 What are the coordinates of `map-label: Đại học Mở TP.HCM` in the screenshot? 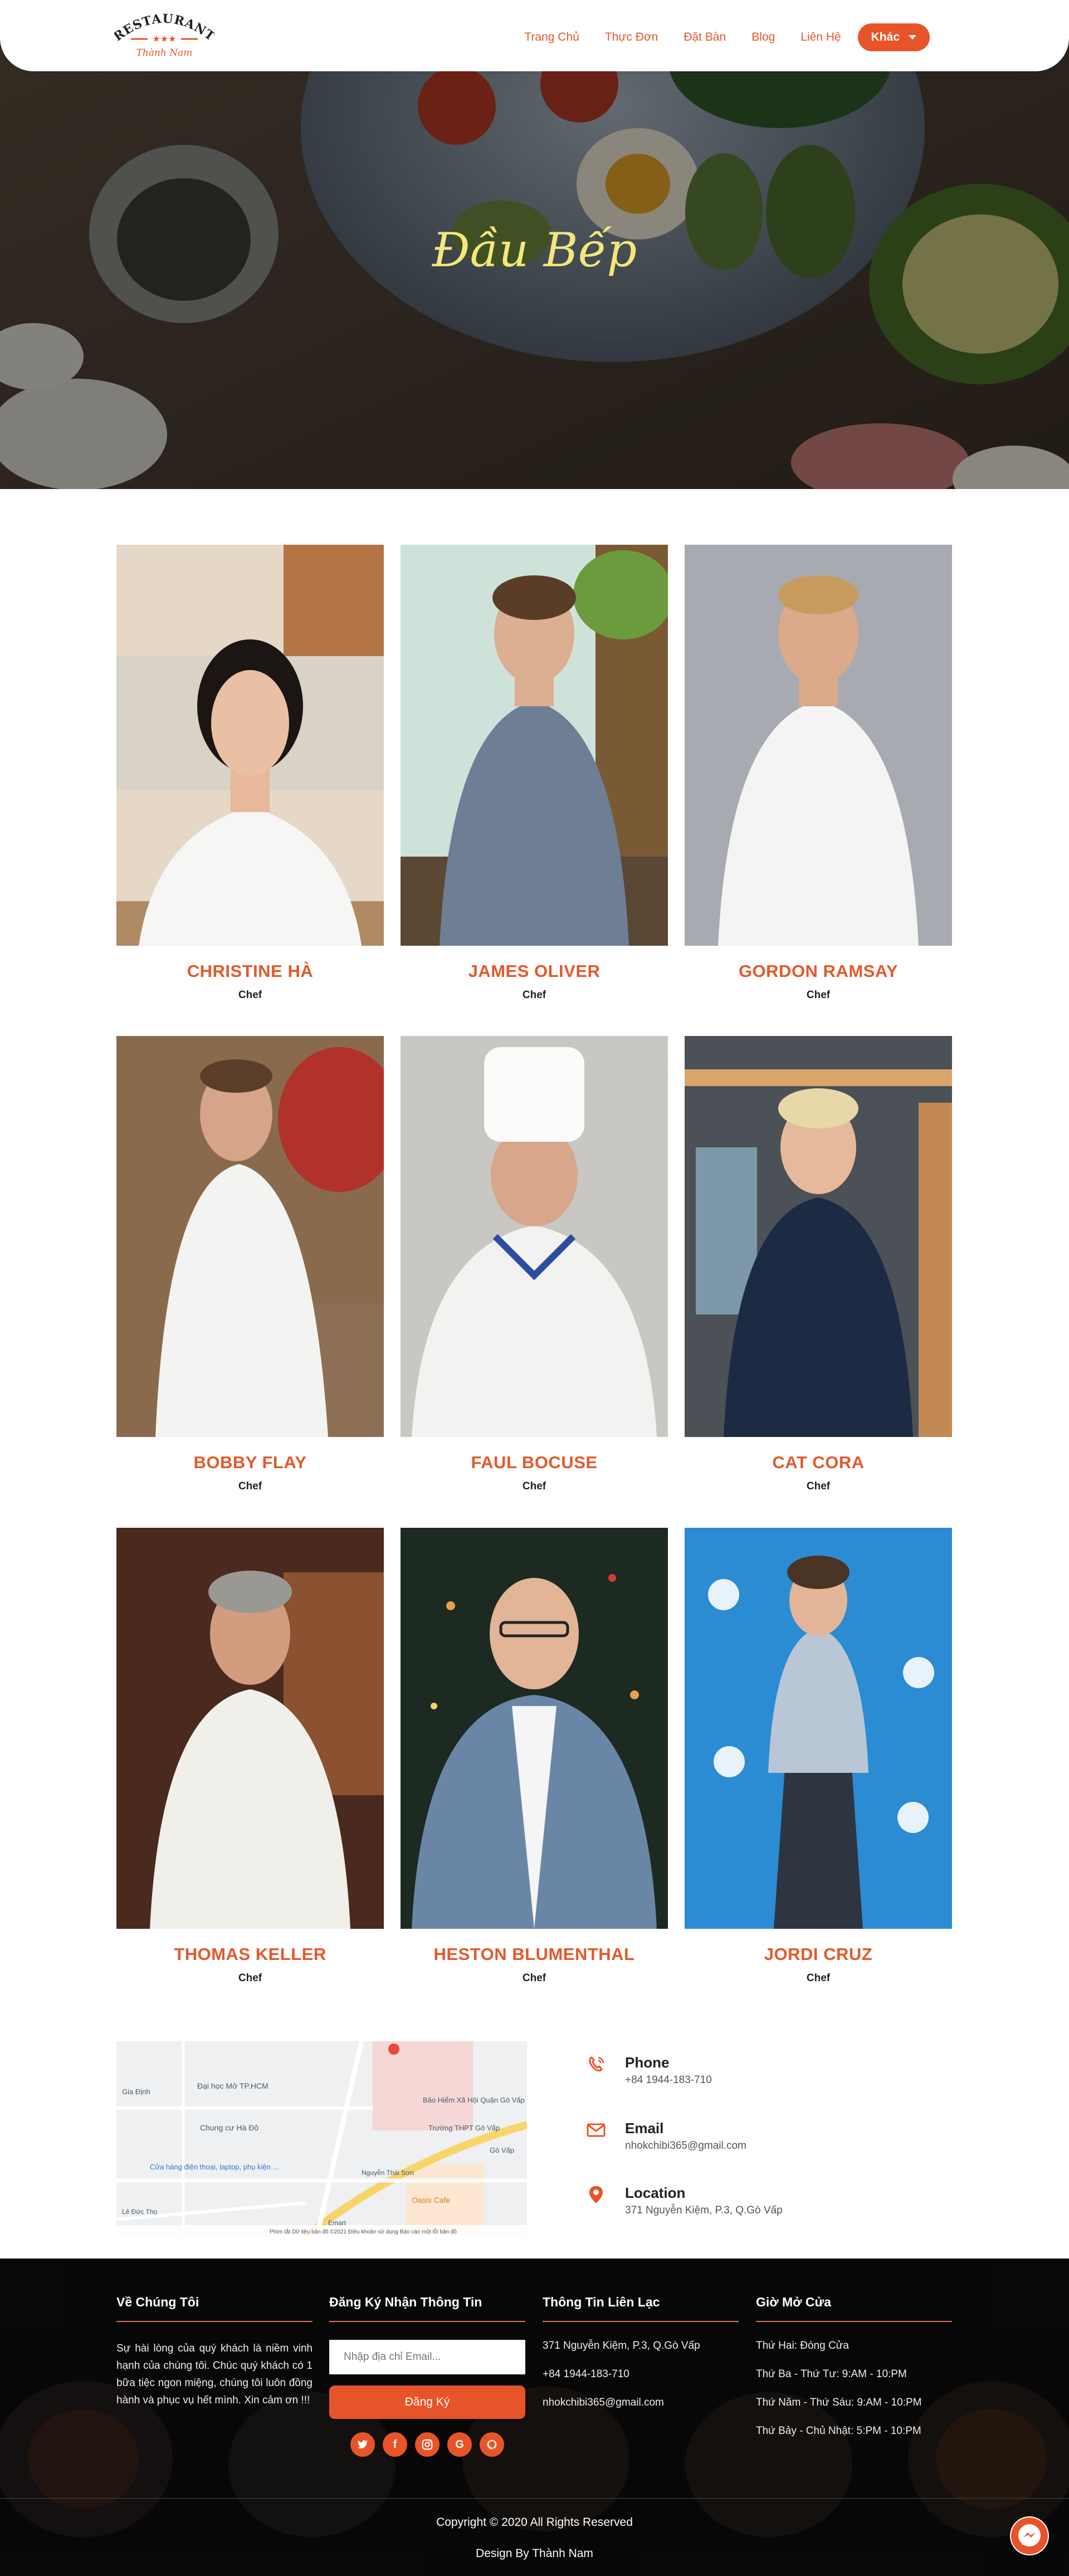 It's located at (233, 2085).